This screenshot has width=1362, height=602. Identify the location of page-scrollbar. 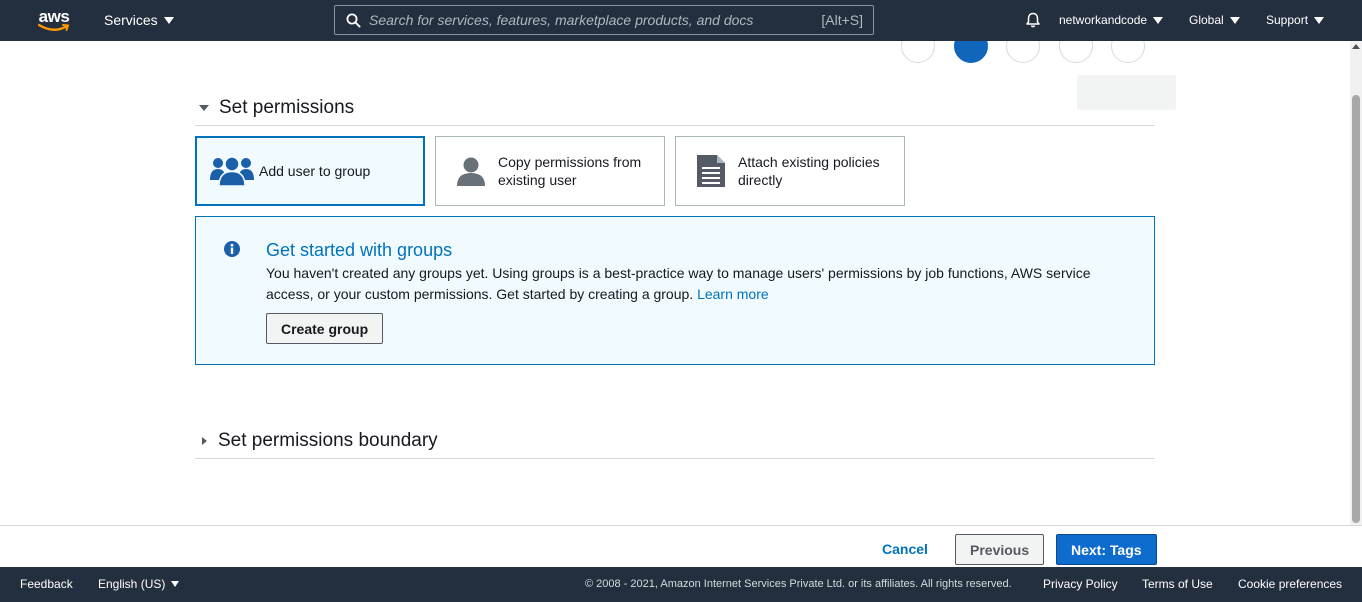
(1356, 283).